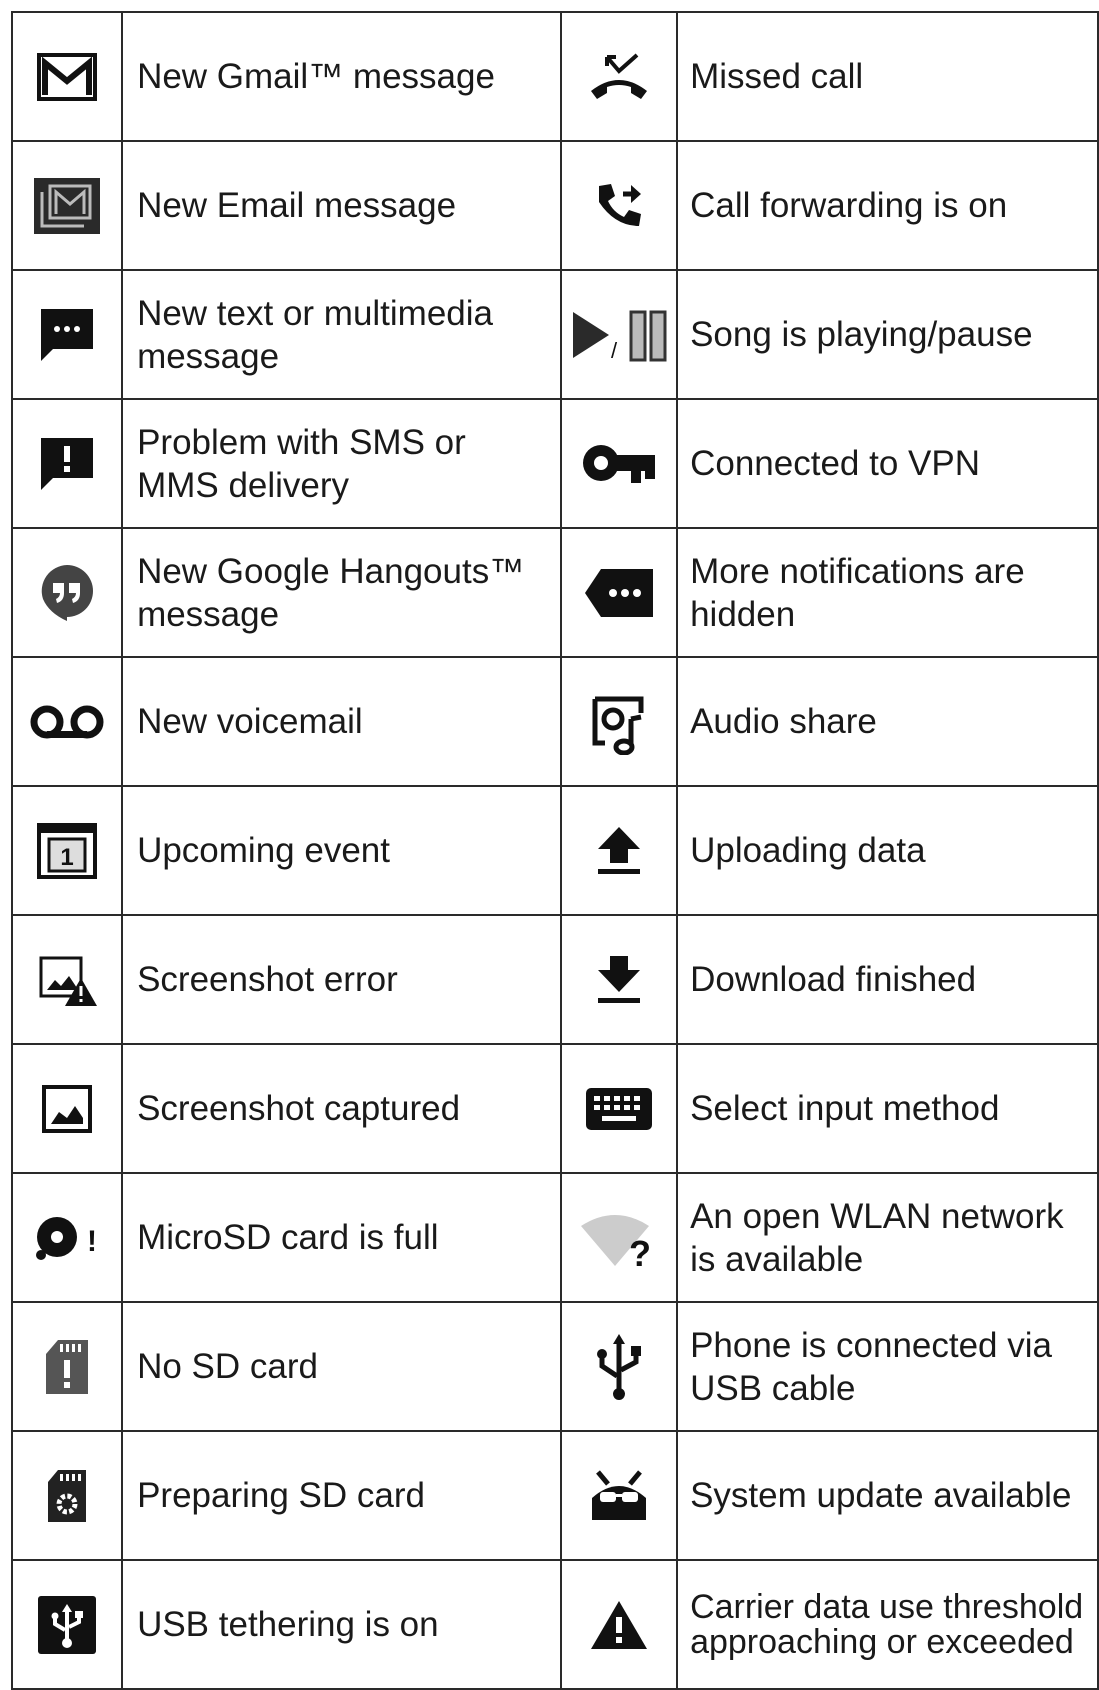 The image size is (1099, 1690). What do you see at coordinates (341, 721) in the screenshot?
I see `notification-label: New voicemail` at bounding box center [341, 721].